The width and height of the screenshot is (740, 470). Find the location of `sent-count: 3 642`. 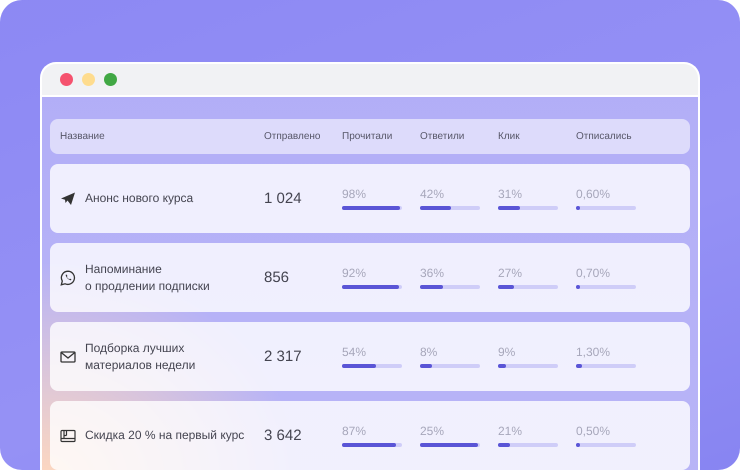

sent-count: 3 642 is located at coordinates (283, 435).